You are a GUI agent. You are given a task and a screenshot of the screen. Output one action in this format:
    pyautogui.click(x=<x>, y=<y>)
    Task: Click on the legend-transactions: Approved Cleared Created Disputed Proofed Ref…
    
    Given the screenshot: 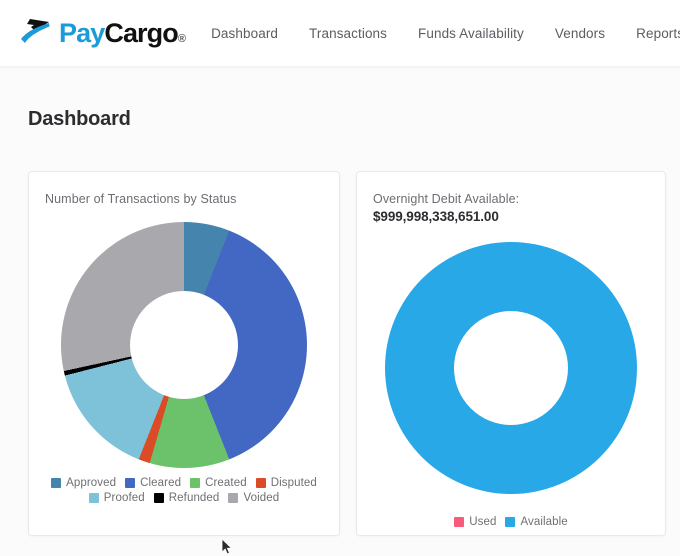 What is the action you would take?
    pyautogui.click(x=184, y=490)
    